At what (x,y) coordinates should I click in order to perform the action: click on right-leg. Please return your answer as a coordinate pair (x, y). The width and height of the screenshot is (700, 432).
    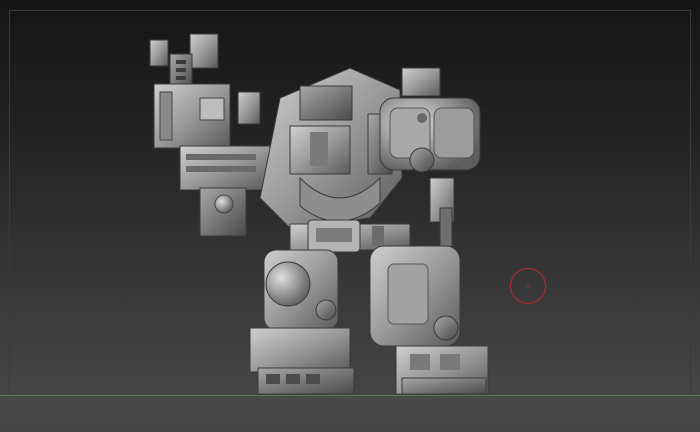
    Looking at the image, I should click on (429, 320).